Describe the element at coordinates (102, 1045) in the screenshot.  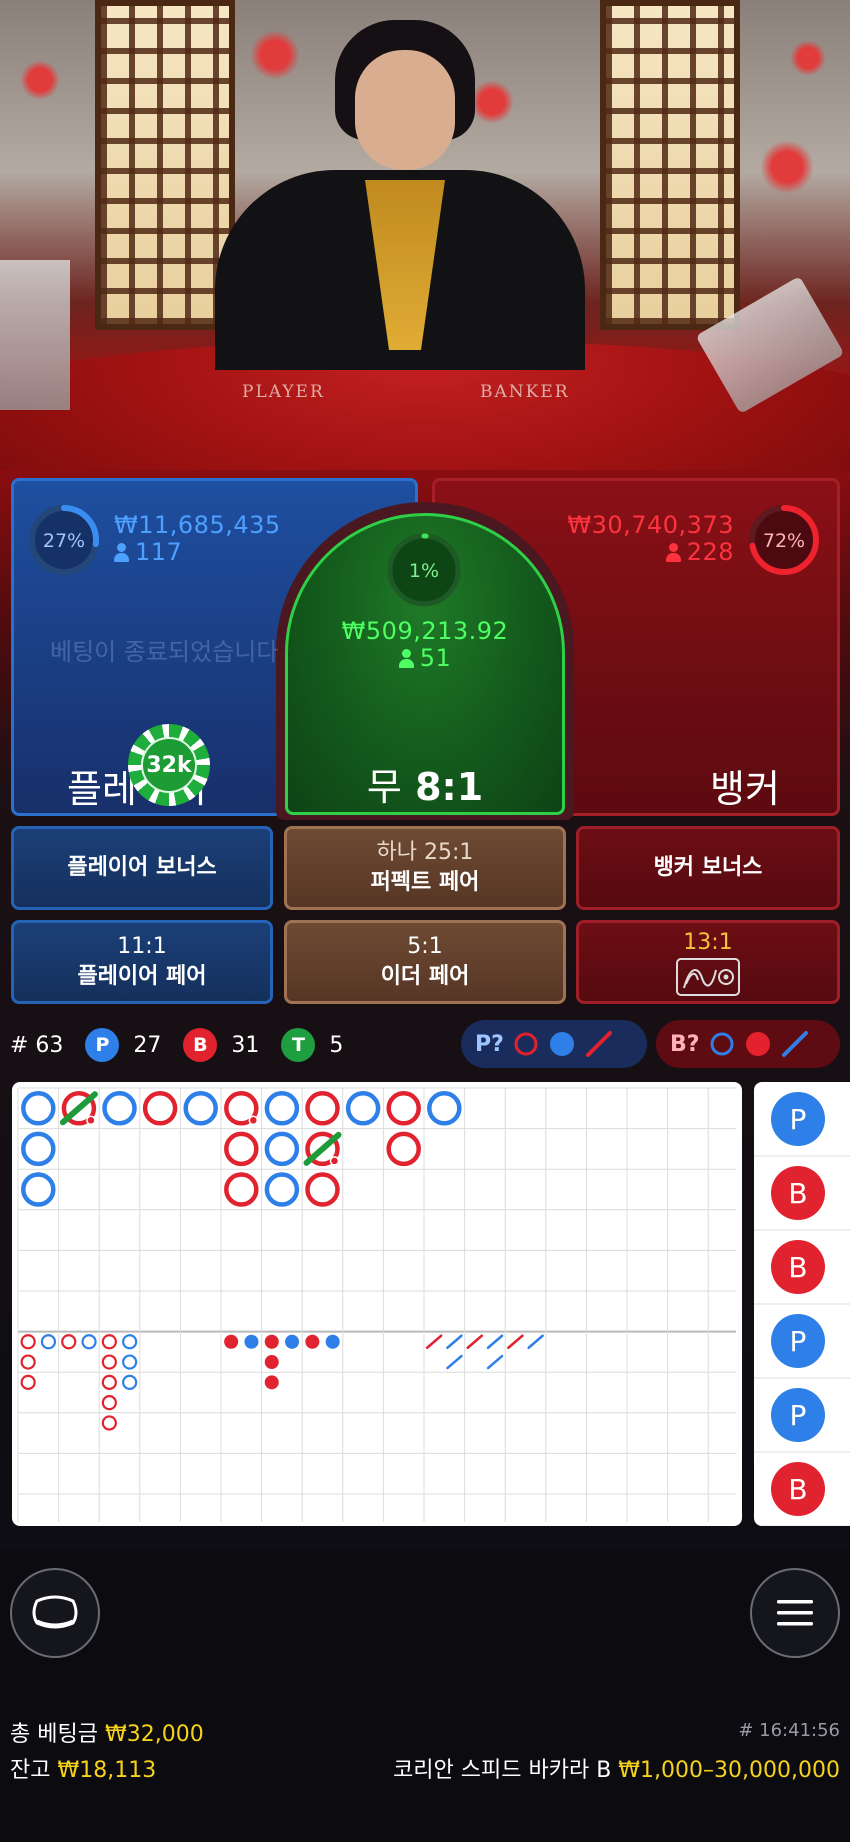
I see `player-win-disc: P` at that location.